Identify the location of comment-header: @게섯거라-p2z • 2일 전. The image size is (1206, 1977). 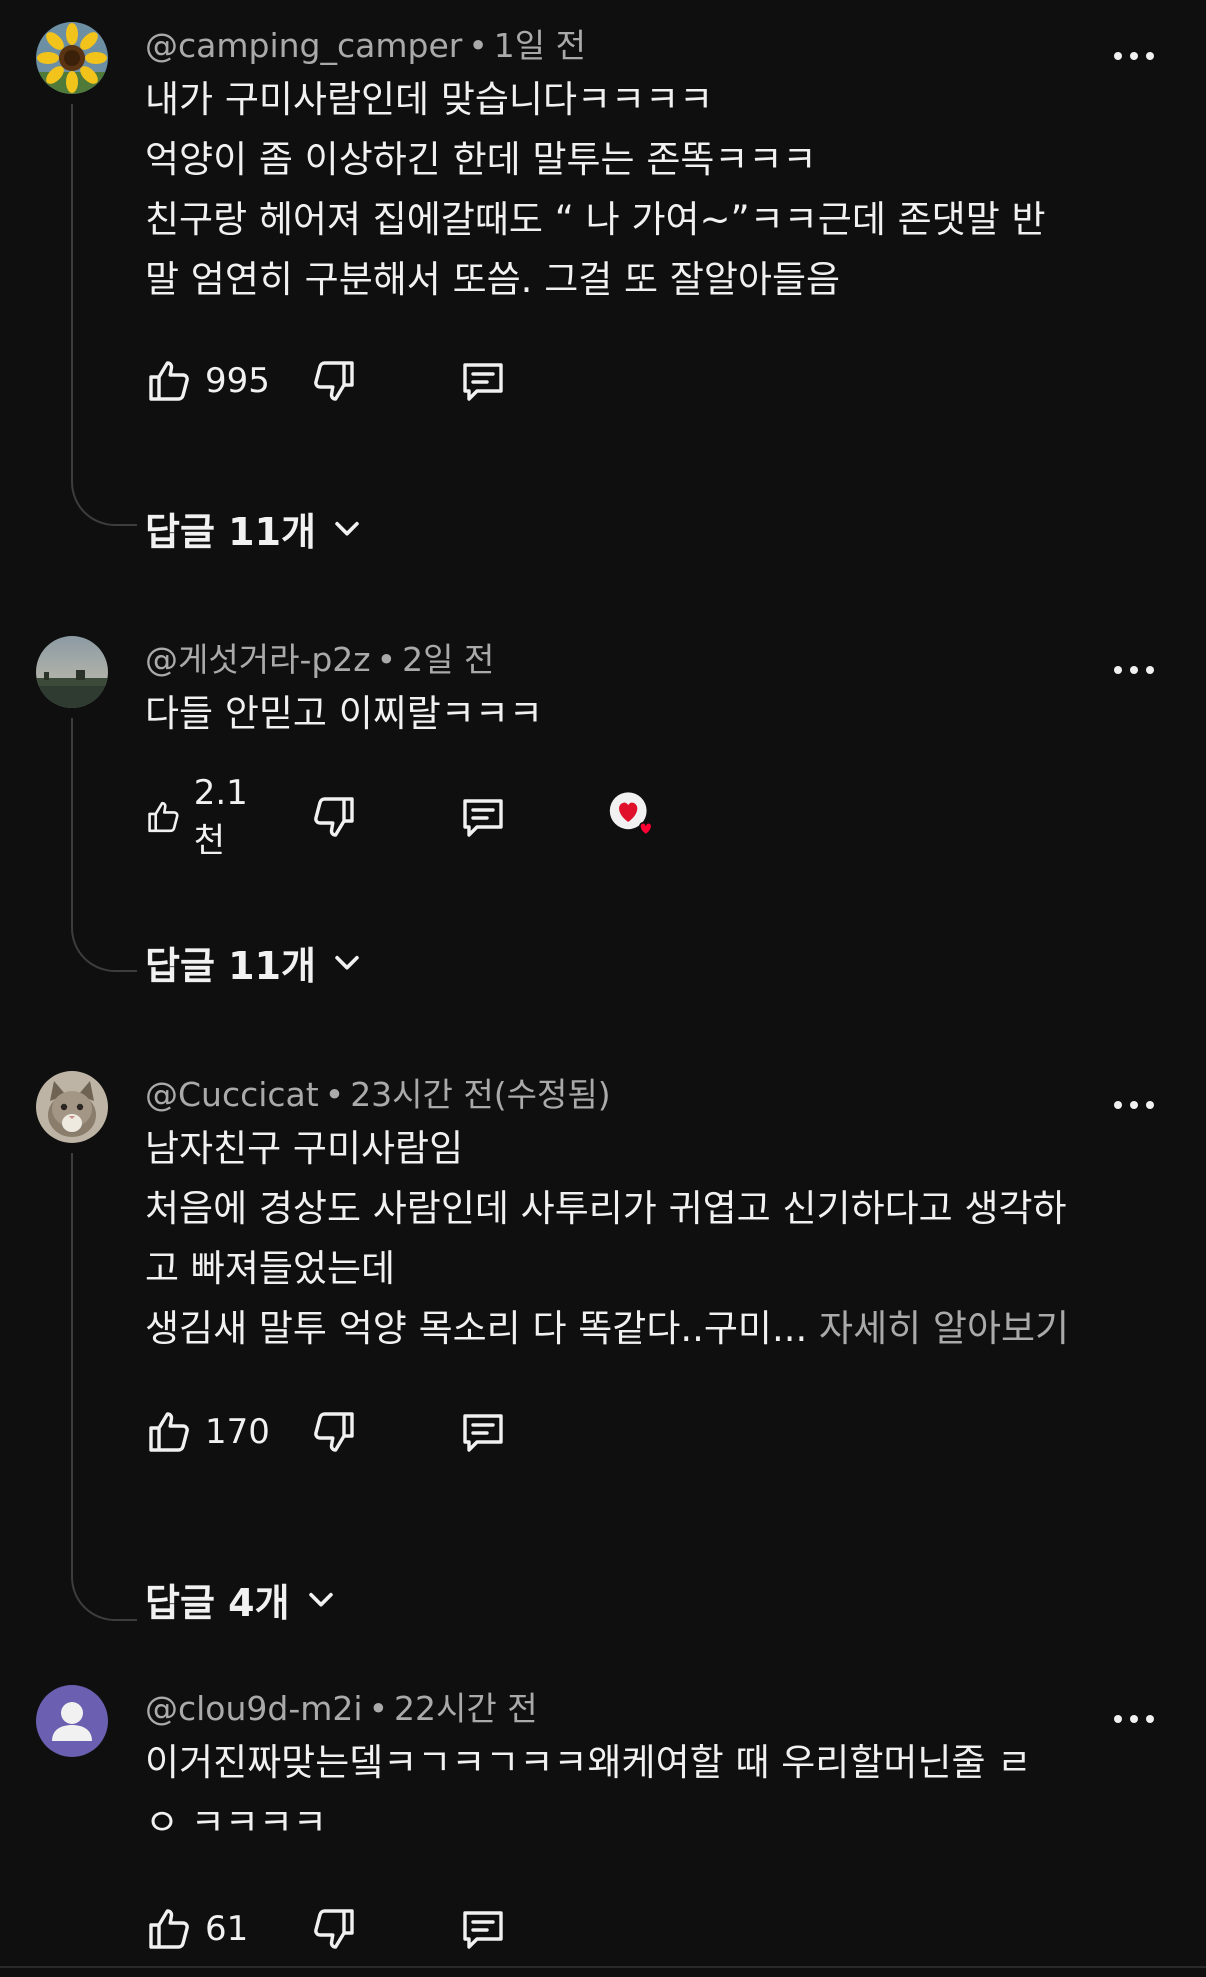
(319, 660).